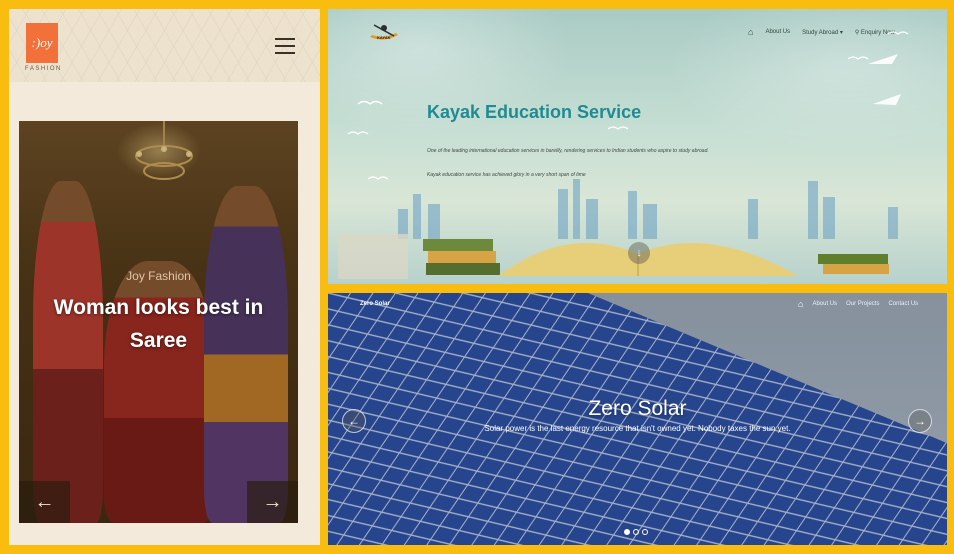 The width and height of the screenshot is (954, 554). I want to click on joy-header: :)oy FASHION, so click(164, 45).